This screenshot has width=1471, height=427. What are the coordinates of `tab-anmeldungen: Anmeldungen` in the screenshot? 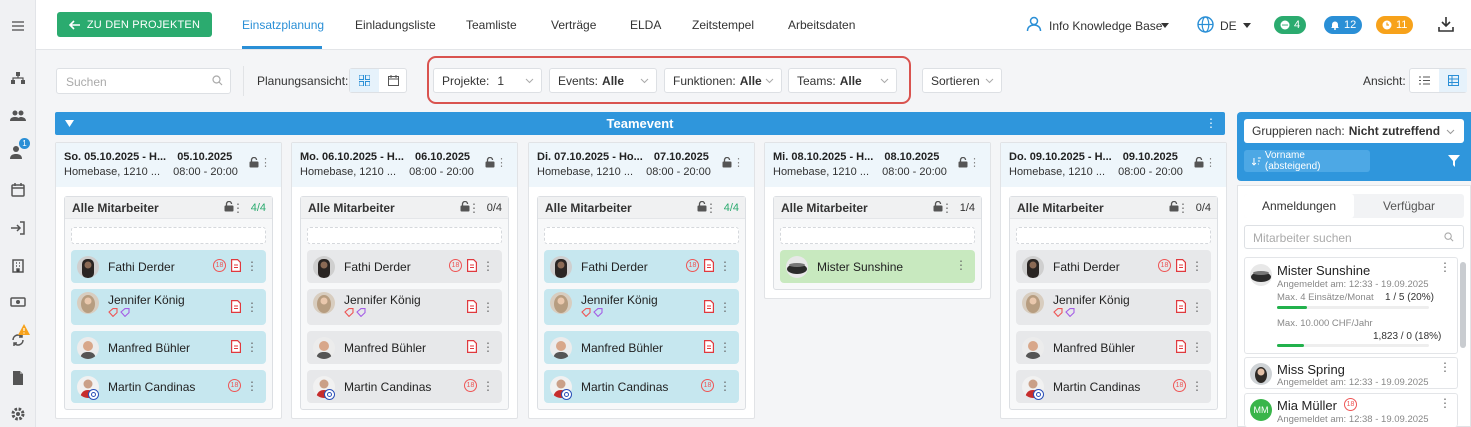 It's located at (1299, 206).